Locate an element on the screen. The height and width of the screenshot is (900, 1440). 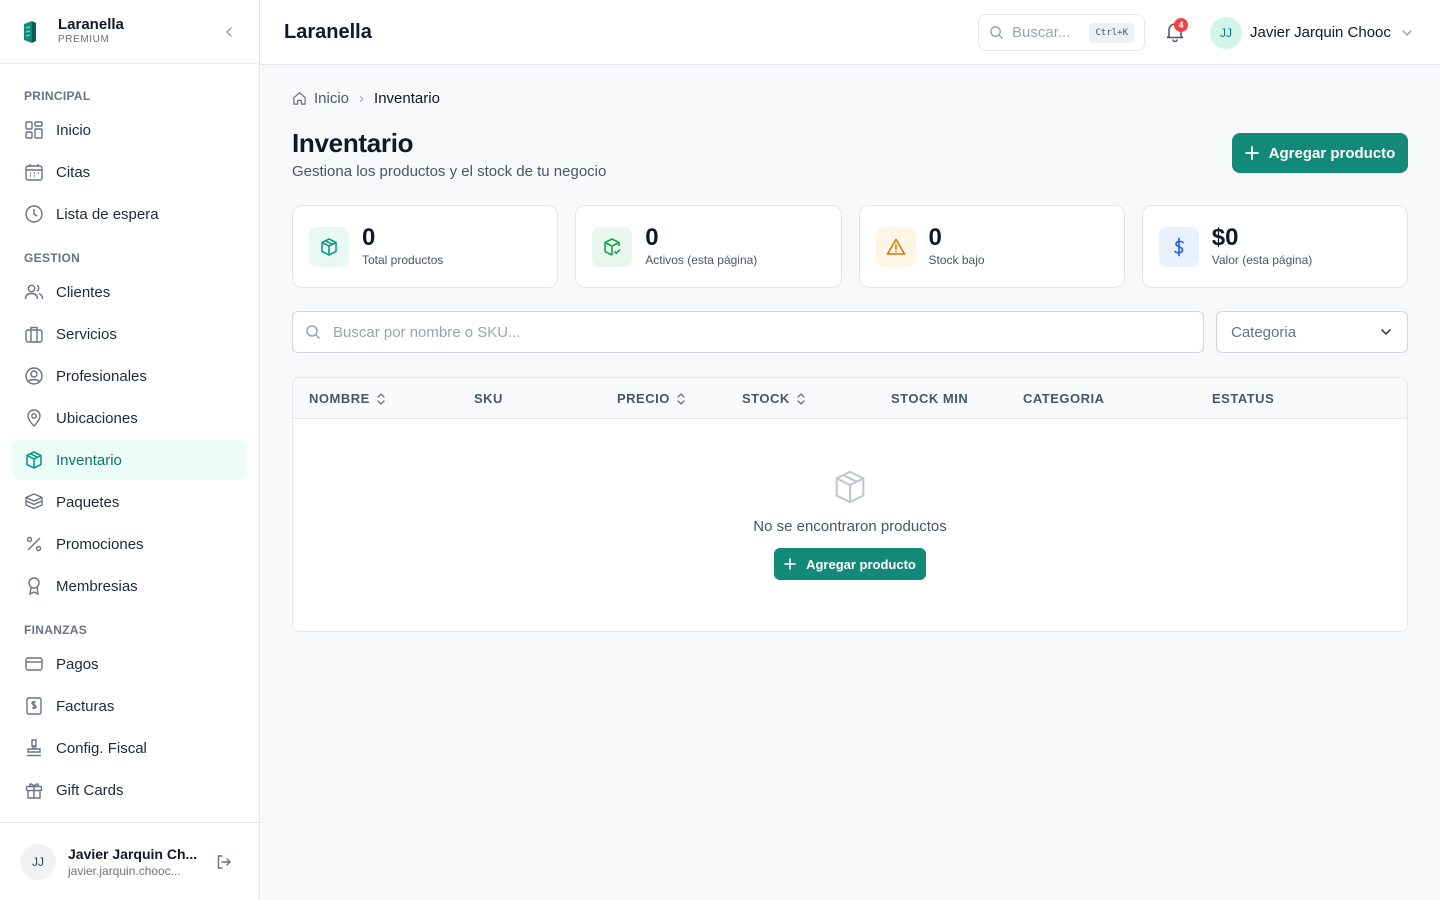
empty-add-product-button: Agregar producto is located at coordinates (850, 564).